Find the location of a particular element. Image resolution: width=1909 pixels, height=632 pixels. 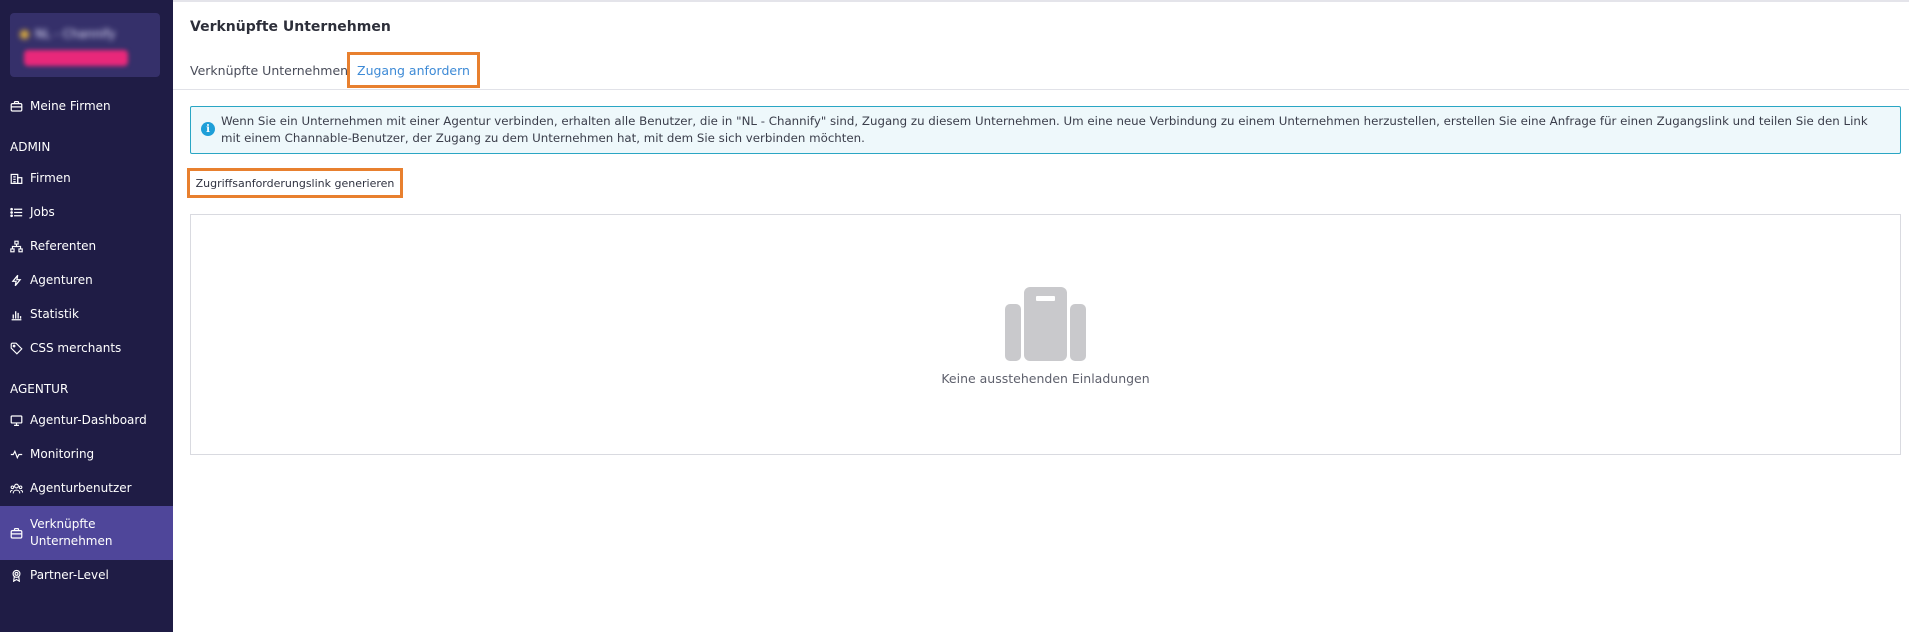

tab-bar: Verknüpfte Unternehmen Zugang anfordern is located at coordinates (1041, 70).